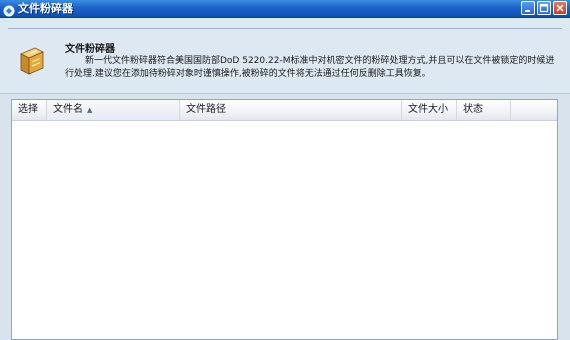 The height and width of the screenshot is (340, 570). I want to click on maximize-icon, so click(544, 8).